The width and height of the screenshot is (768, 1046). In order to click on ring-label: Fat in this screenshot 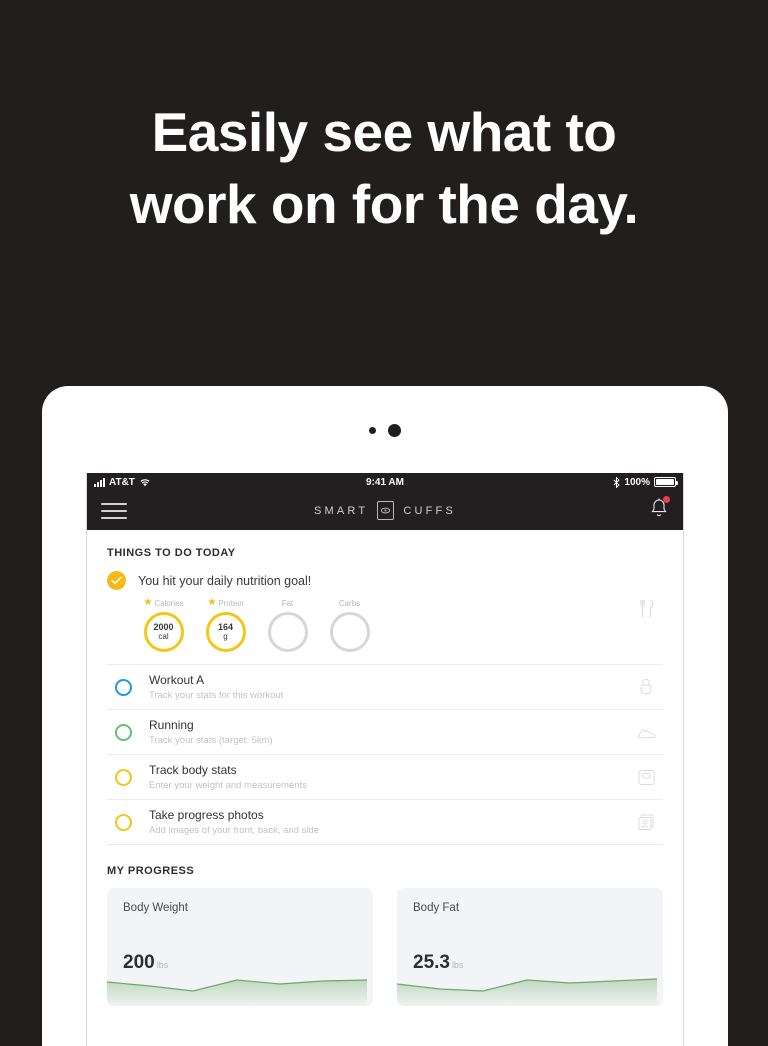, I will do `click(287, 603)`.